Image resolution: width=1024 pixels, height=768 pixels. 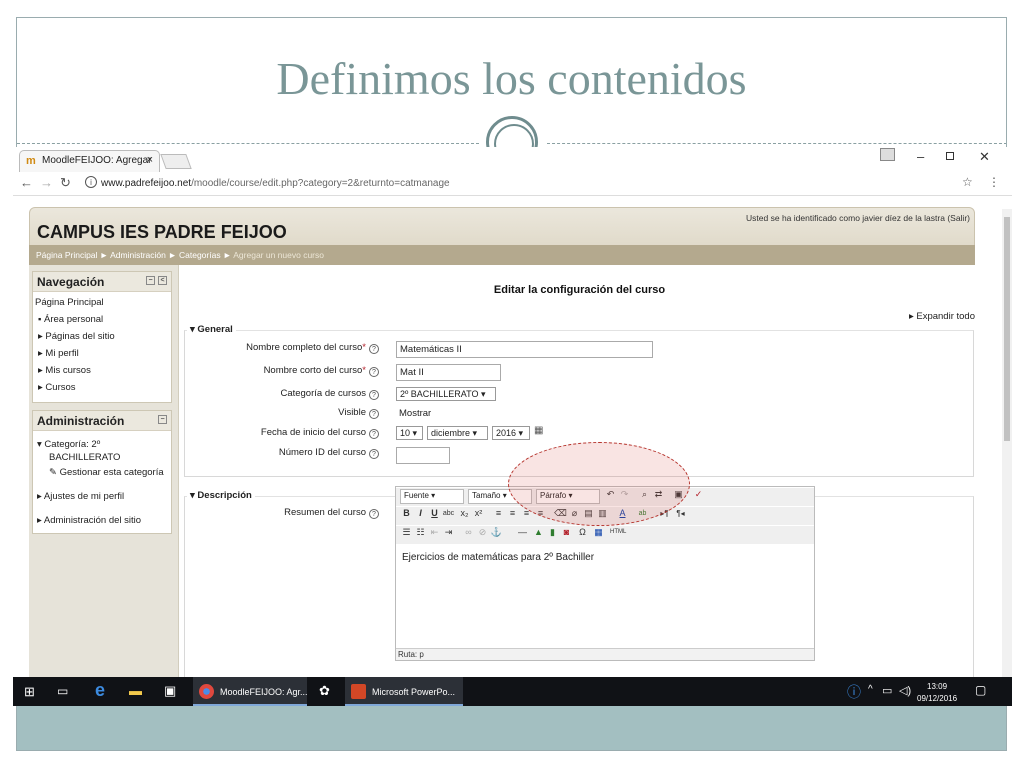 I want to click on font-select: Fuente ▾, so click(x=432, y=496).